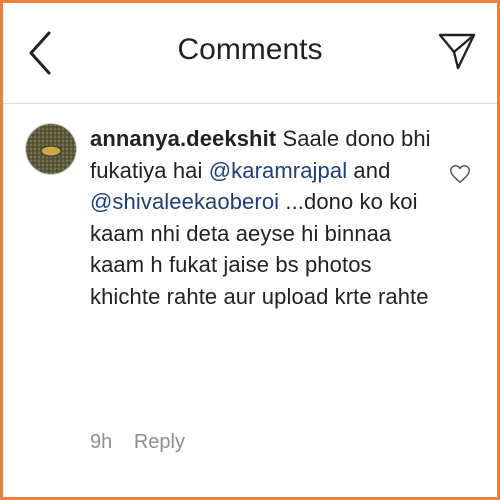 The height and width of the screenshot is (500, 500). What do you see at coordinates (372, 170) in the screenshot?
I see `comment-text-part-2: and` at bounding box center [372, 170].